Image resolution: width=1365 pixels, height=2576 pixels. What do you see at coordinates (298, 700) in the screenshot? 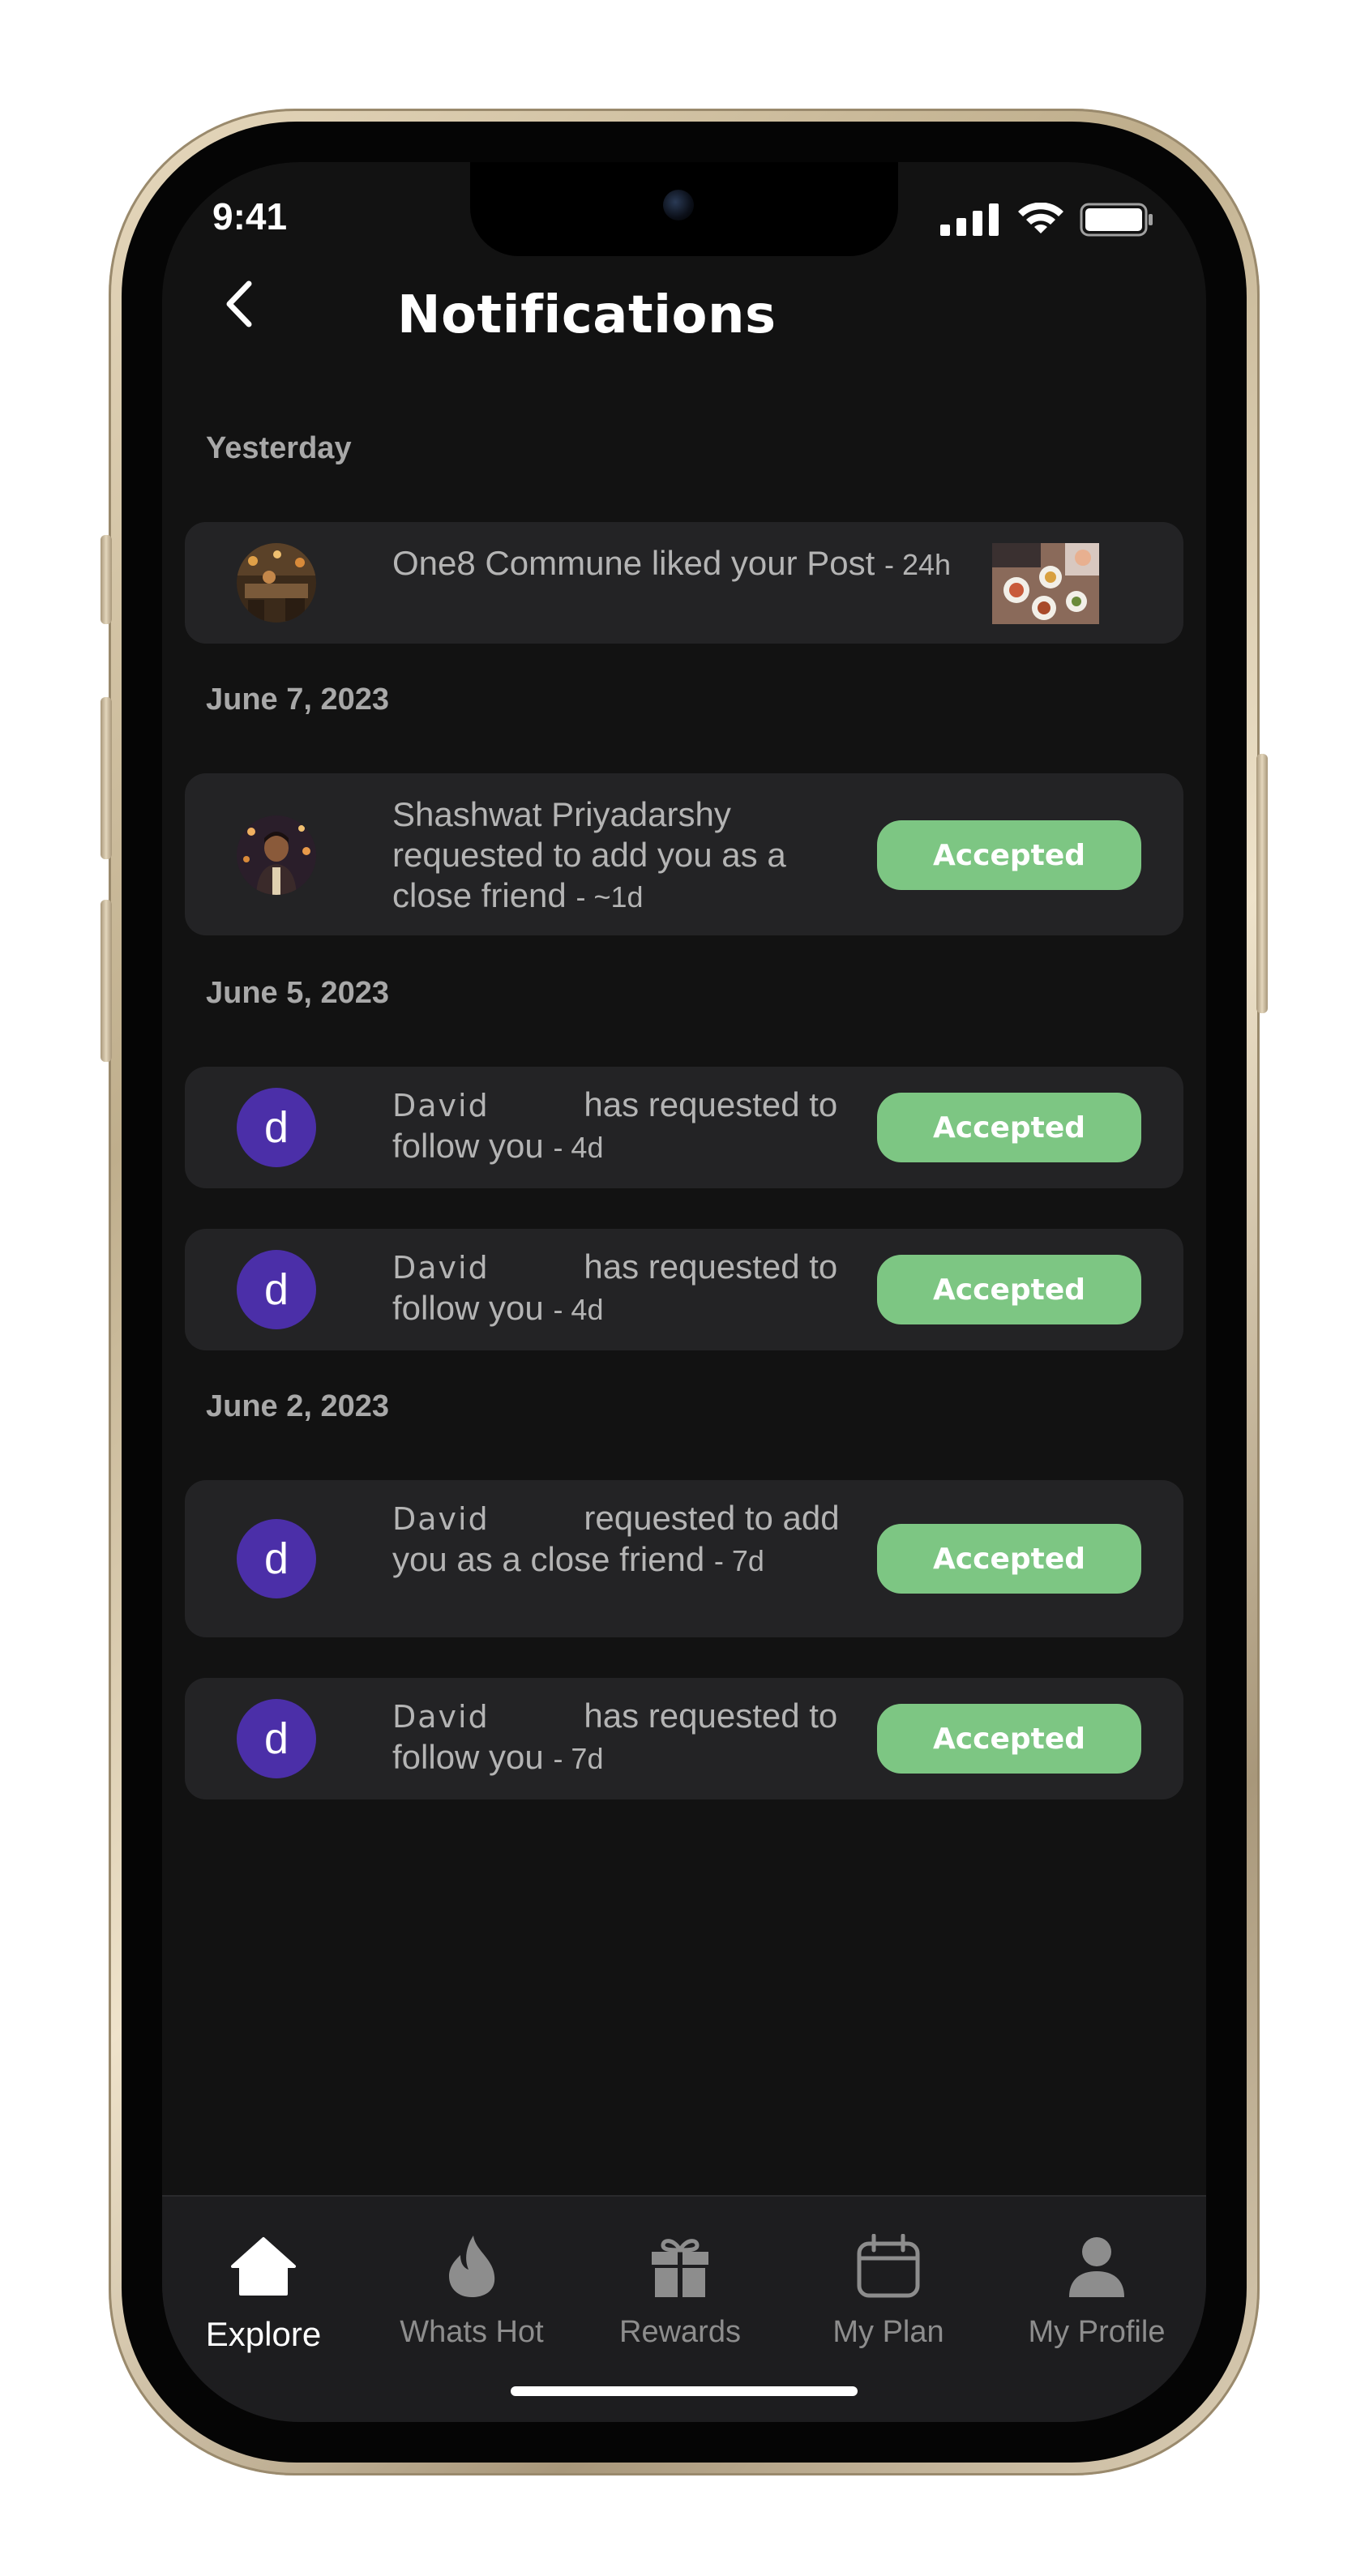
I see `section-label-june-7: June 7, 2023` at bounding box center [298, 700].